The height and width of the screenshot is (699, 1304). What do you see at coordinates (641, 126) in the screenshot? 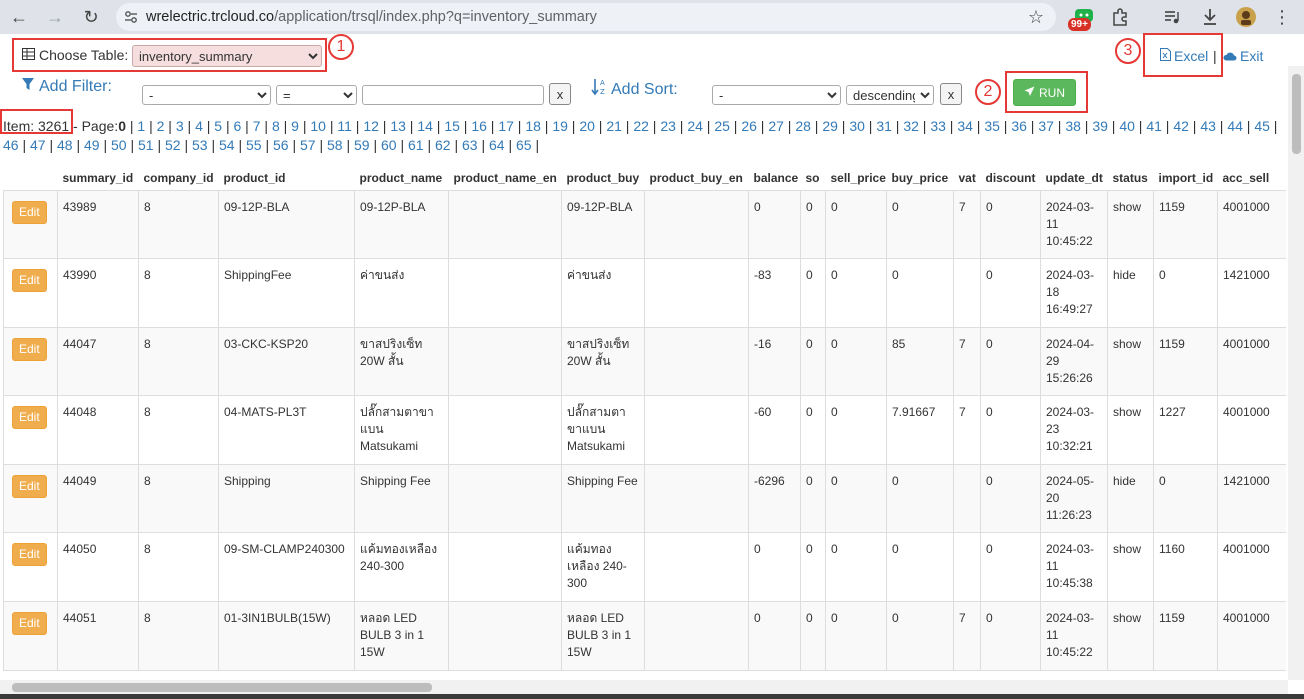
I see `page-link: 22` at bounding box center [641, 126].